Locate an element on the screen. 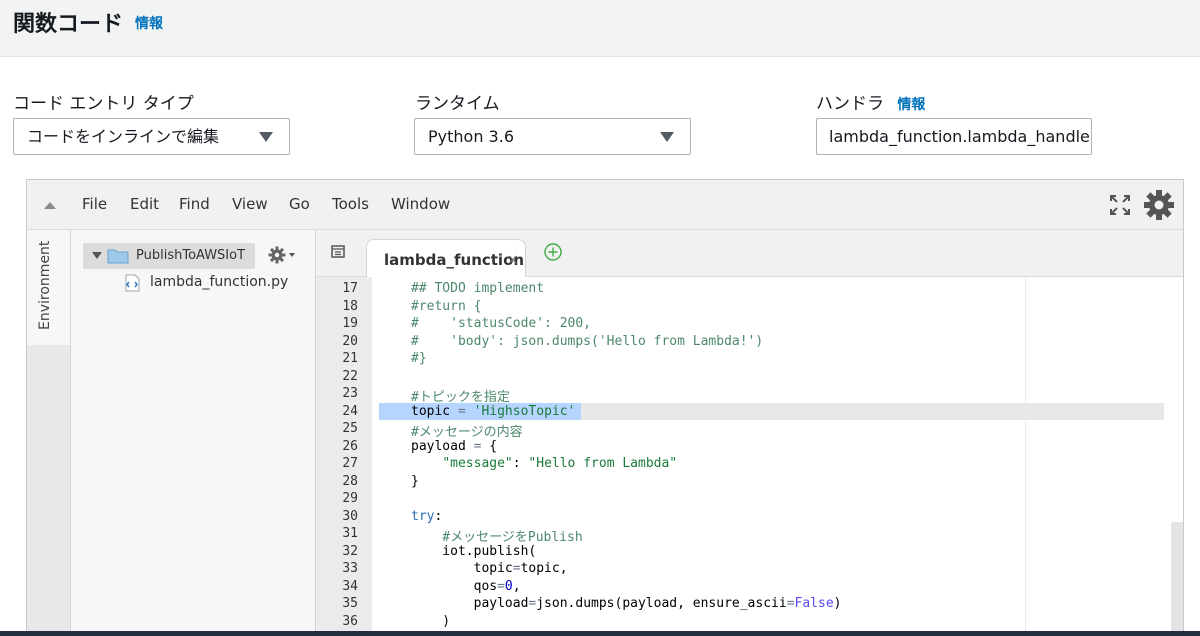 This screenshot has height=636, width=1200. section-header: 関数コード 情報 is located at coordinates (600, 28).